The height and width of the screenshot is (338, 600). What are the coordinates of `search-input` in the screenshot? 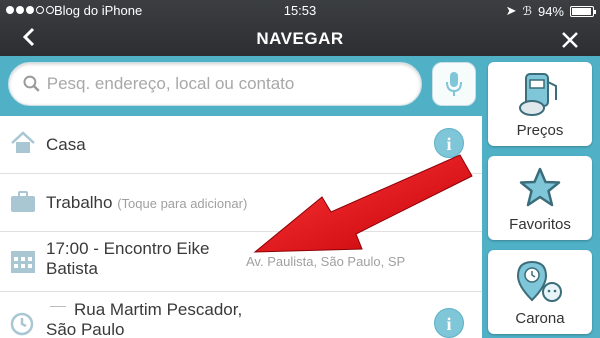 It's located at (233, 84).